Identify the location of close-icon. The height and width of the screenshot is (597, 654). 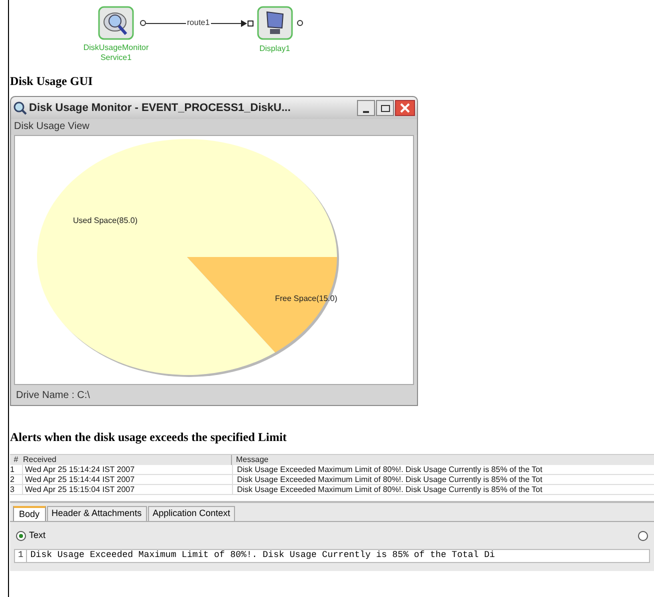
(405, 108).